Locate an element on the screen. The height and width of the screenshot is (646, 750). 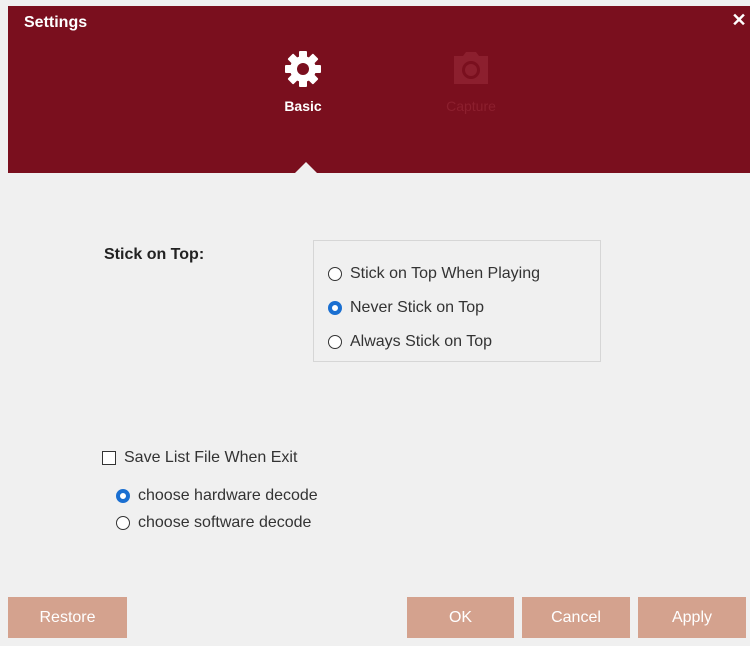
apply-button: Apply is located at coordinates (692, 617).